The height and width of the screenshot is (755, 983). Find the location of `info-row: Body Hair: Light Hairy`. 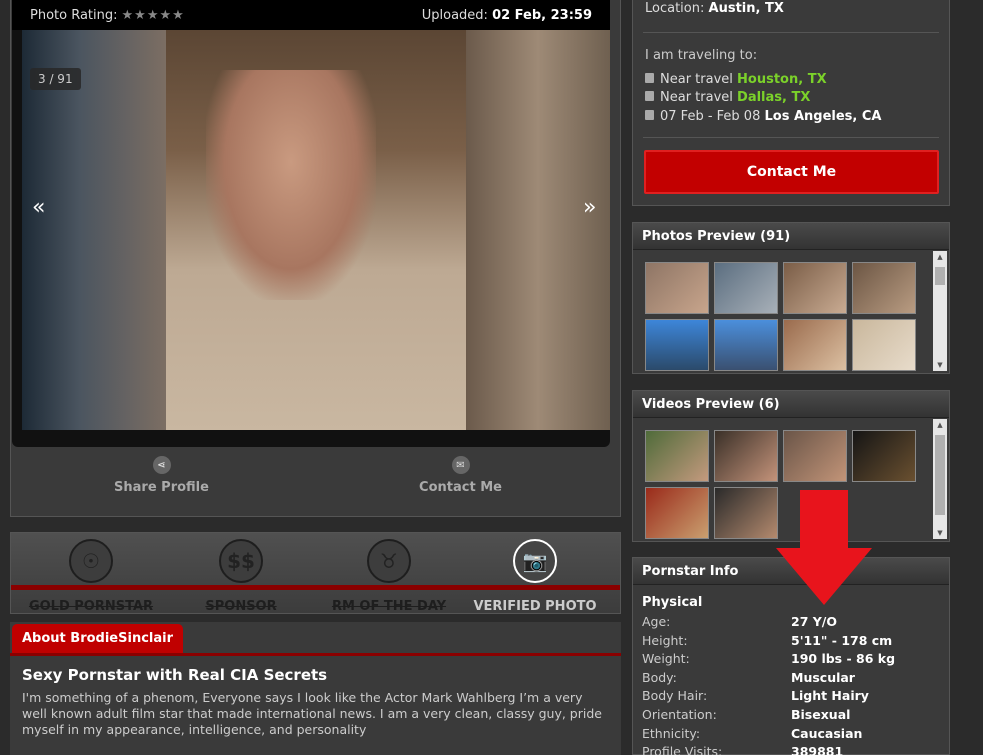

info-row: Body Hair: Light Hairy is located at coordinates (755, 696).